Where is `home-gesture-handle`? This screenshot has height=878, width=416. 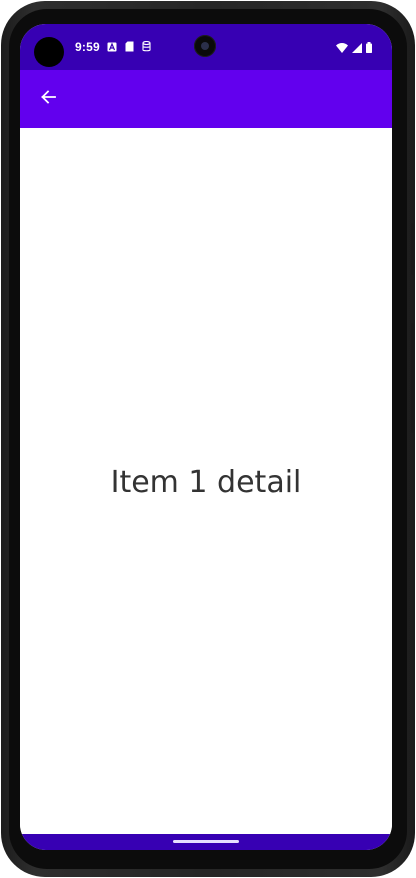 home-gesture-handle is located at coordinates (206, 841).